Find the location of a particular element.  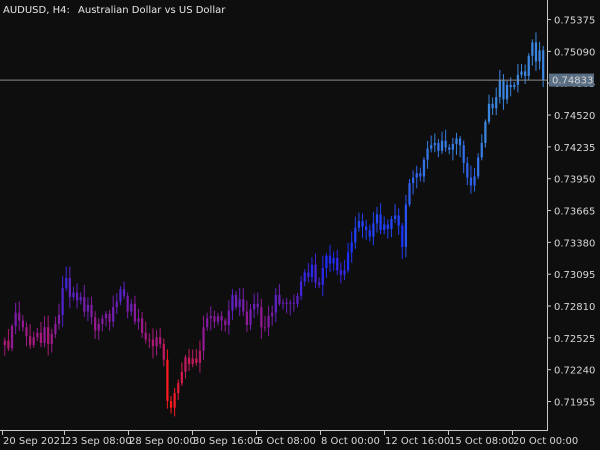

y-tick-label: 0.75090 is located at coordinates (574, 52).